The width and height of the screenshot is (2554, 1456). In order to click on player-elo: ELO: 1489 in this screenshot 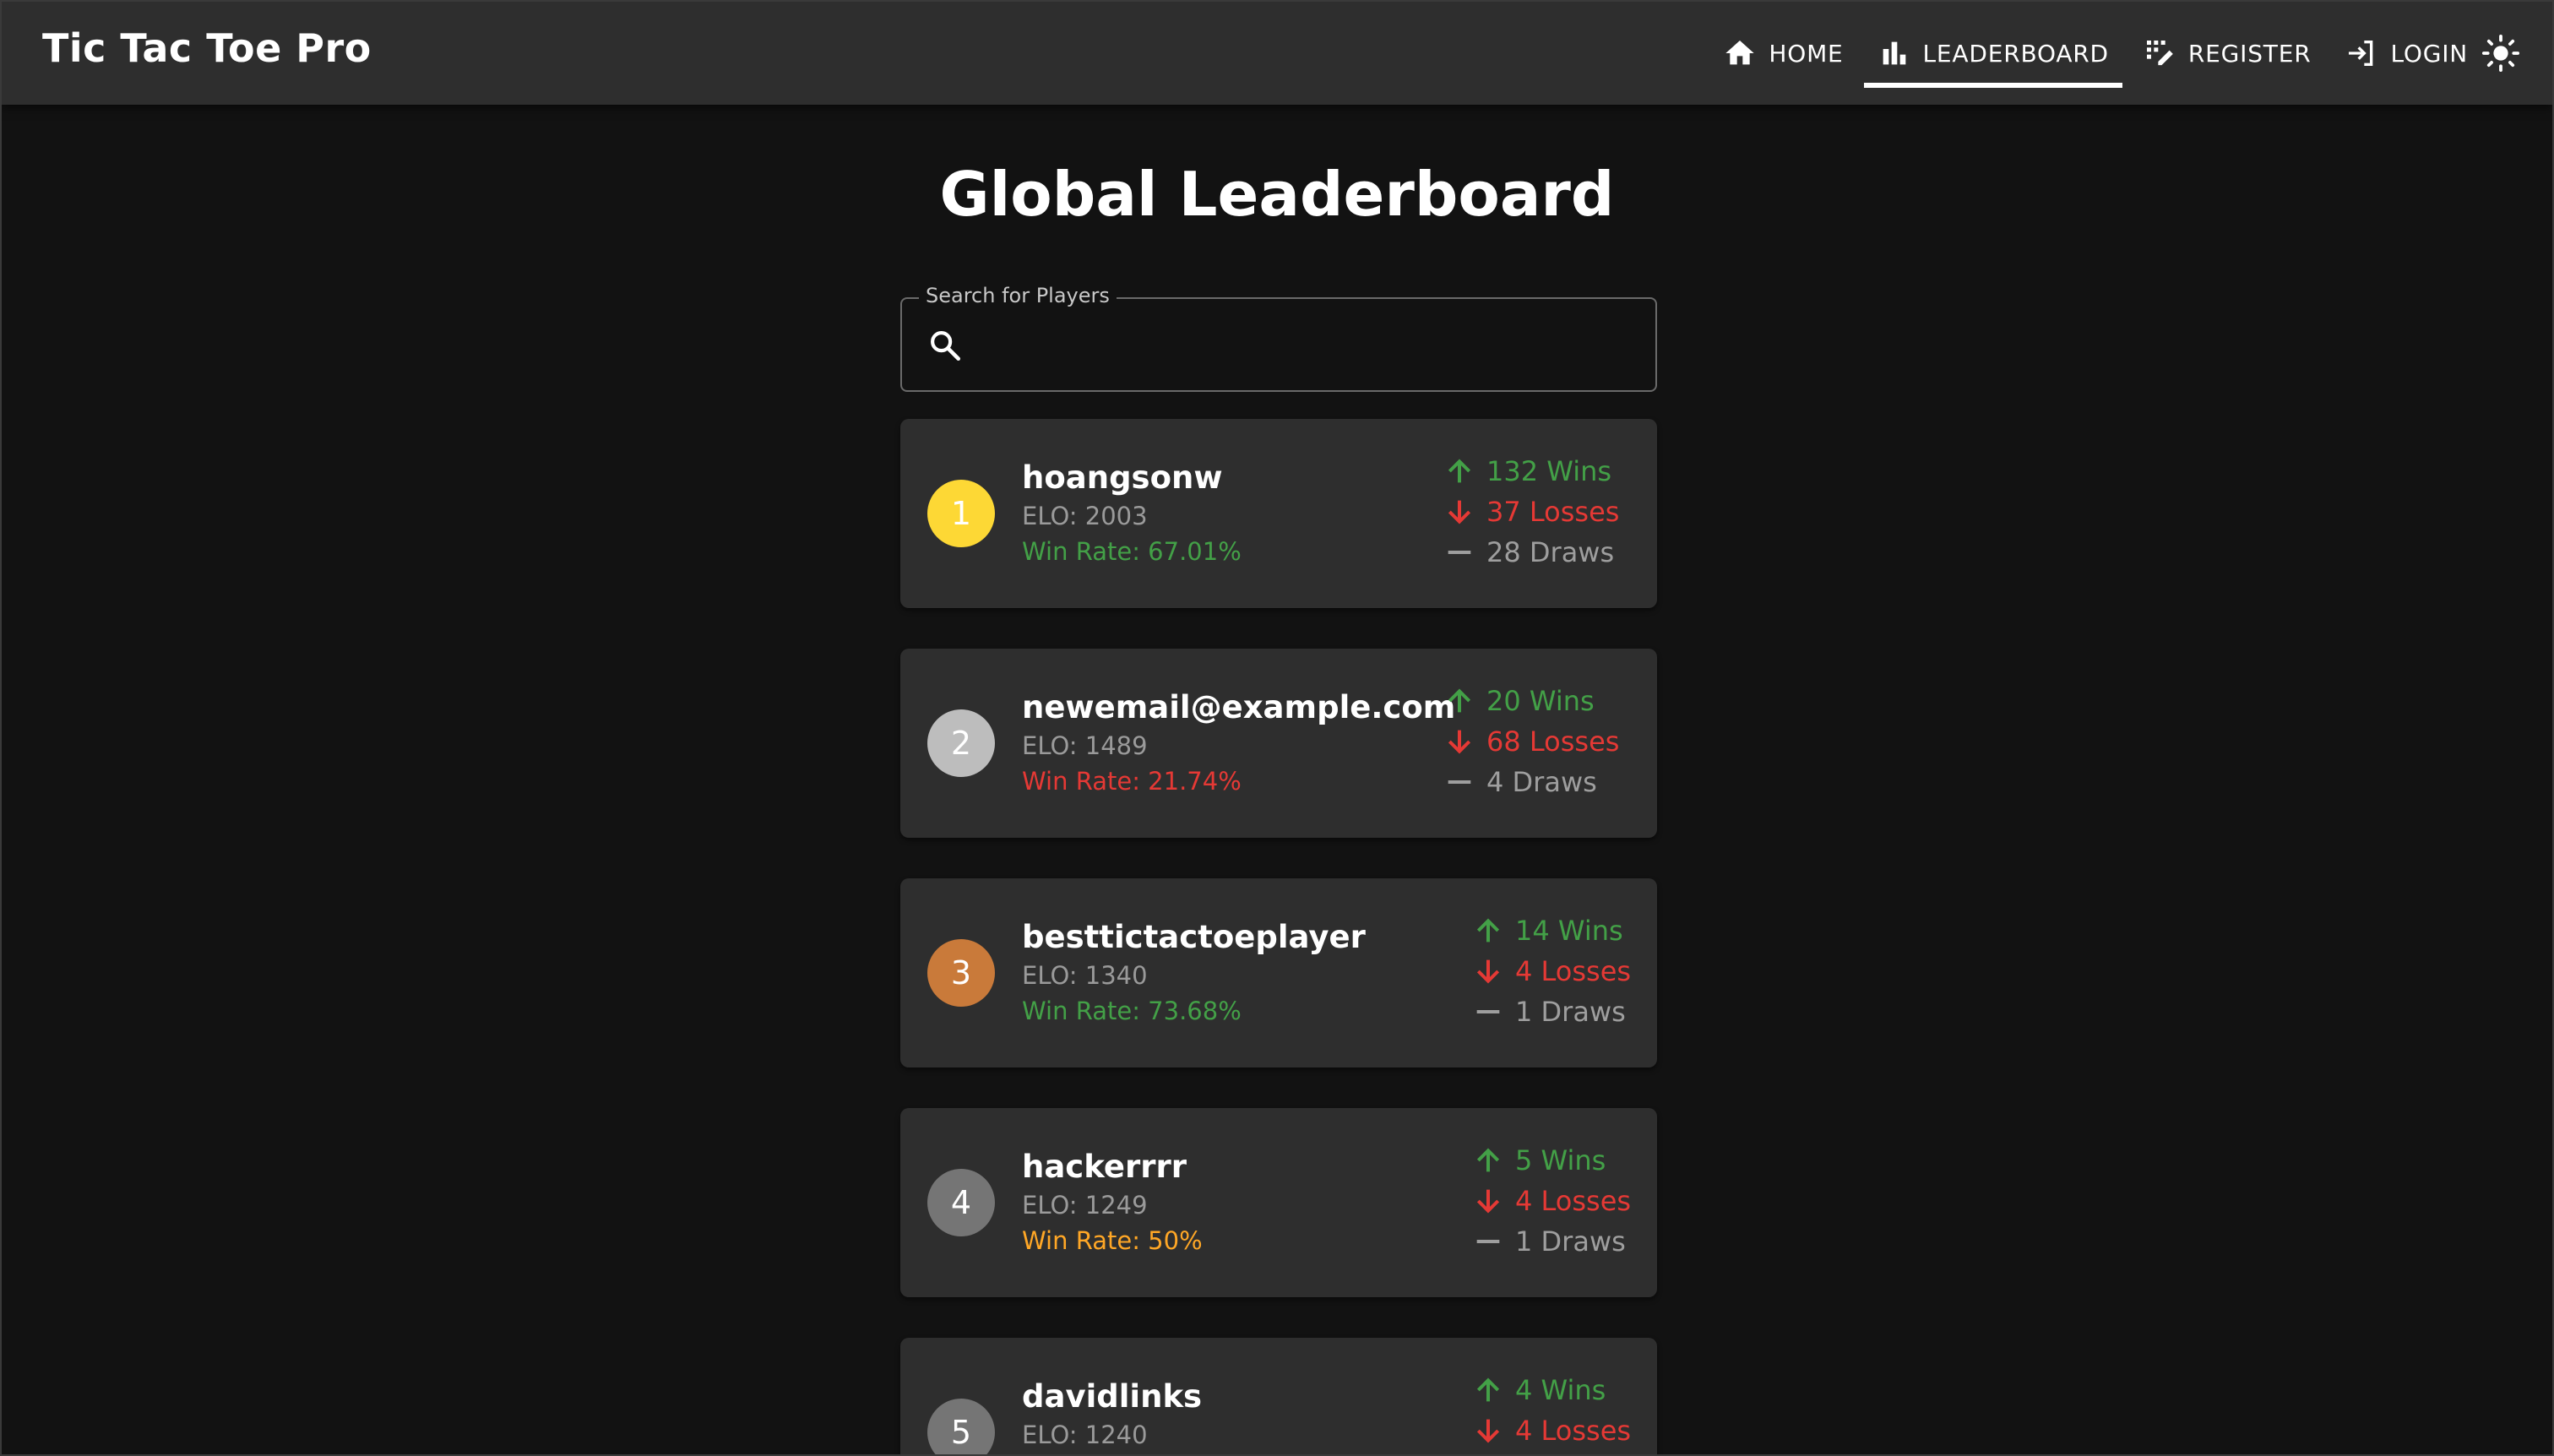, I will do `click(1085, 745)`.